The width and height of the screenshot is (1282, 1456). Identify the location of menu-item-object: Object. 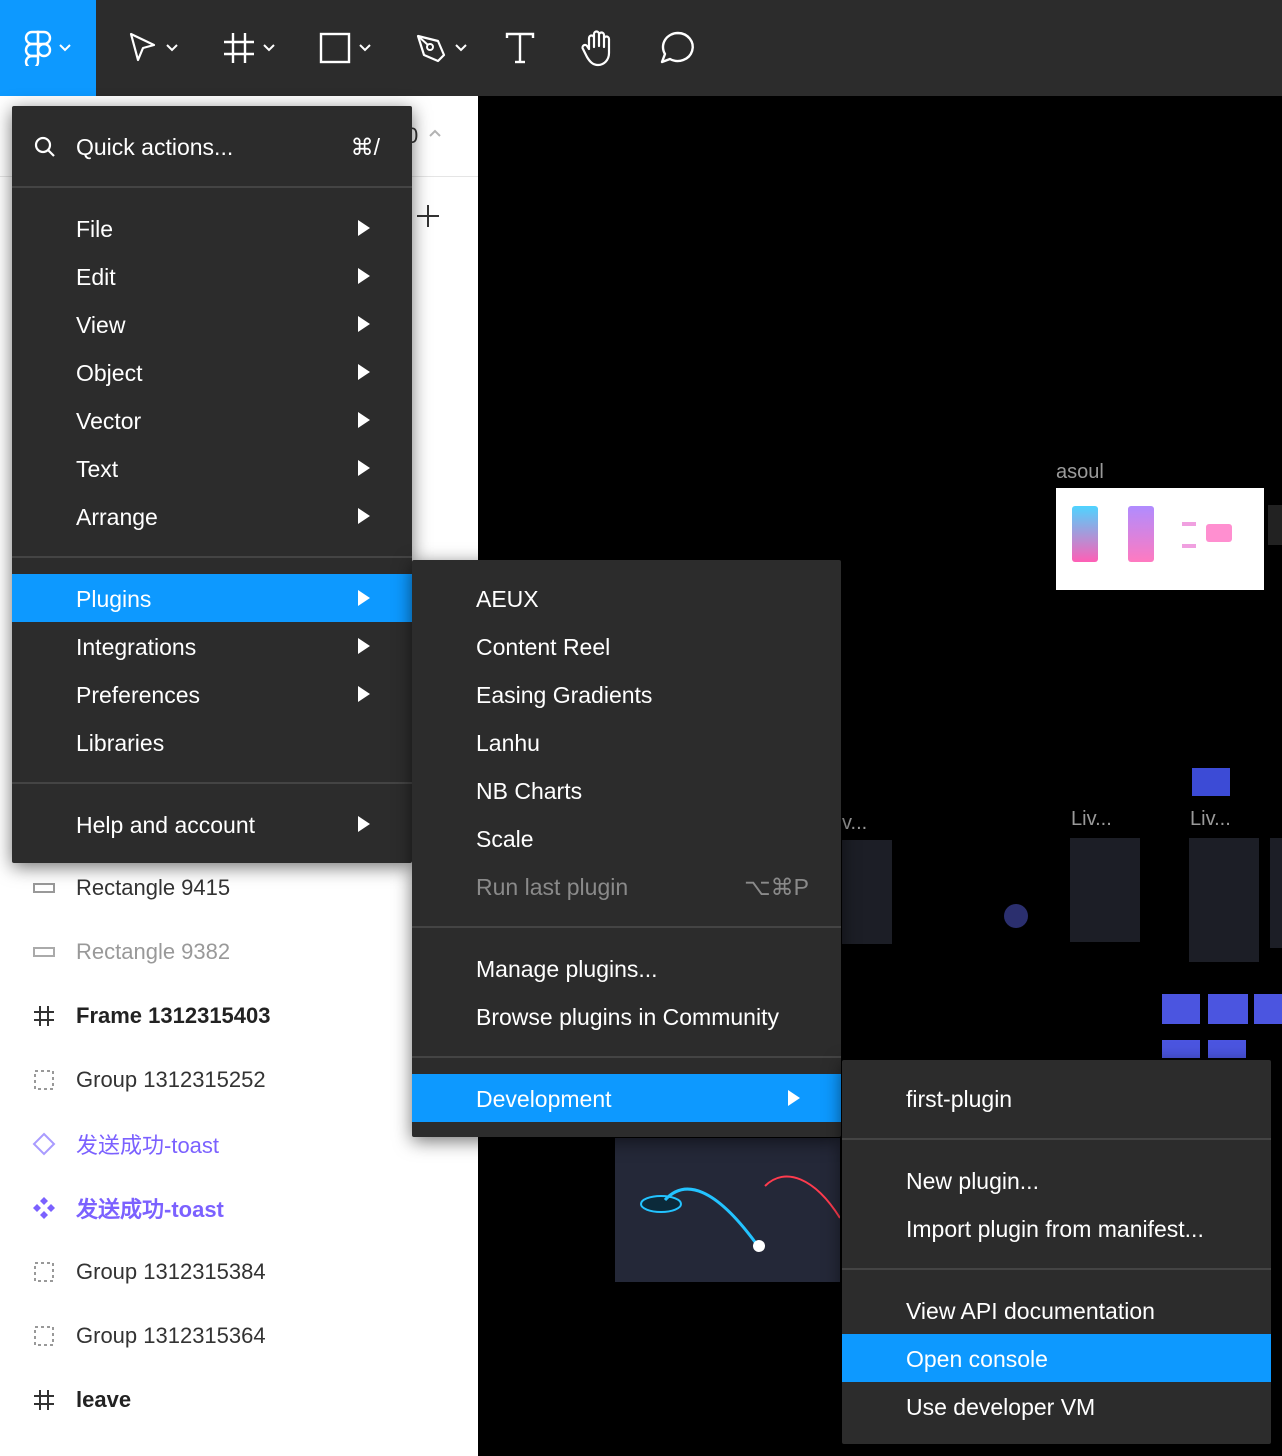
(212, 372).